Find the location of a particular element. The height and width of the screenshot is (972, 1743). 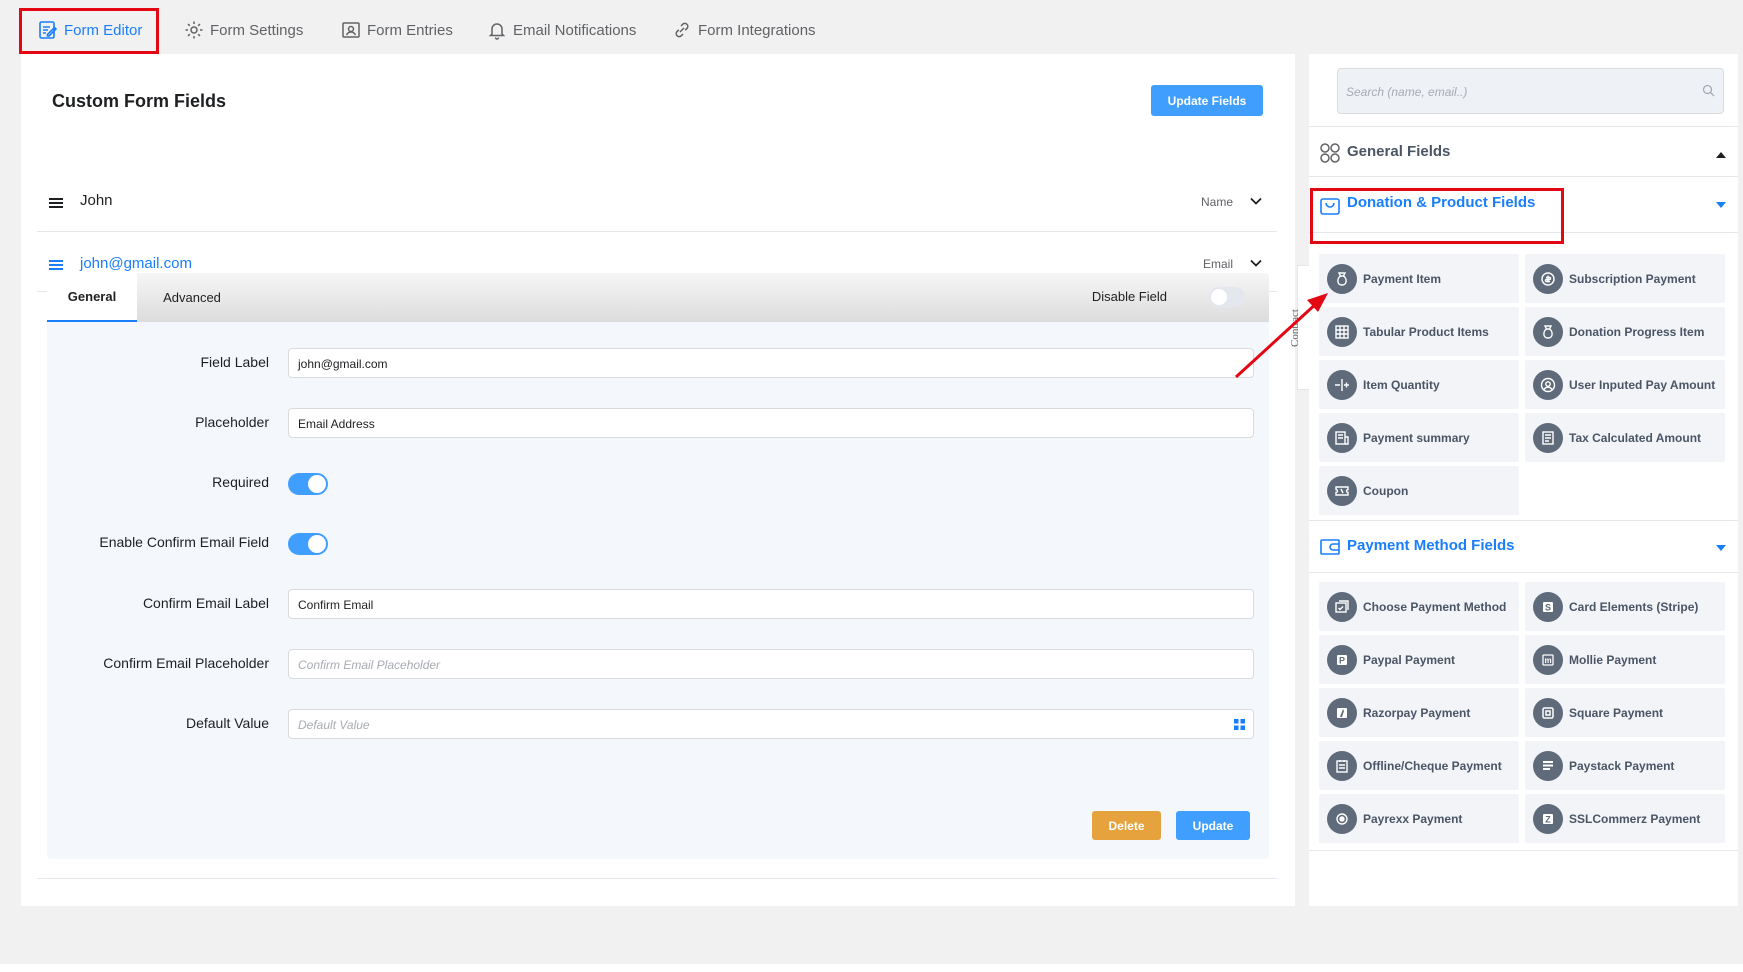

field-label: Donation Progress Item is located at coordinates (1637, 331).